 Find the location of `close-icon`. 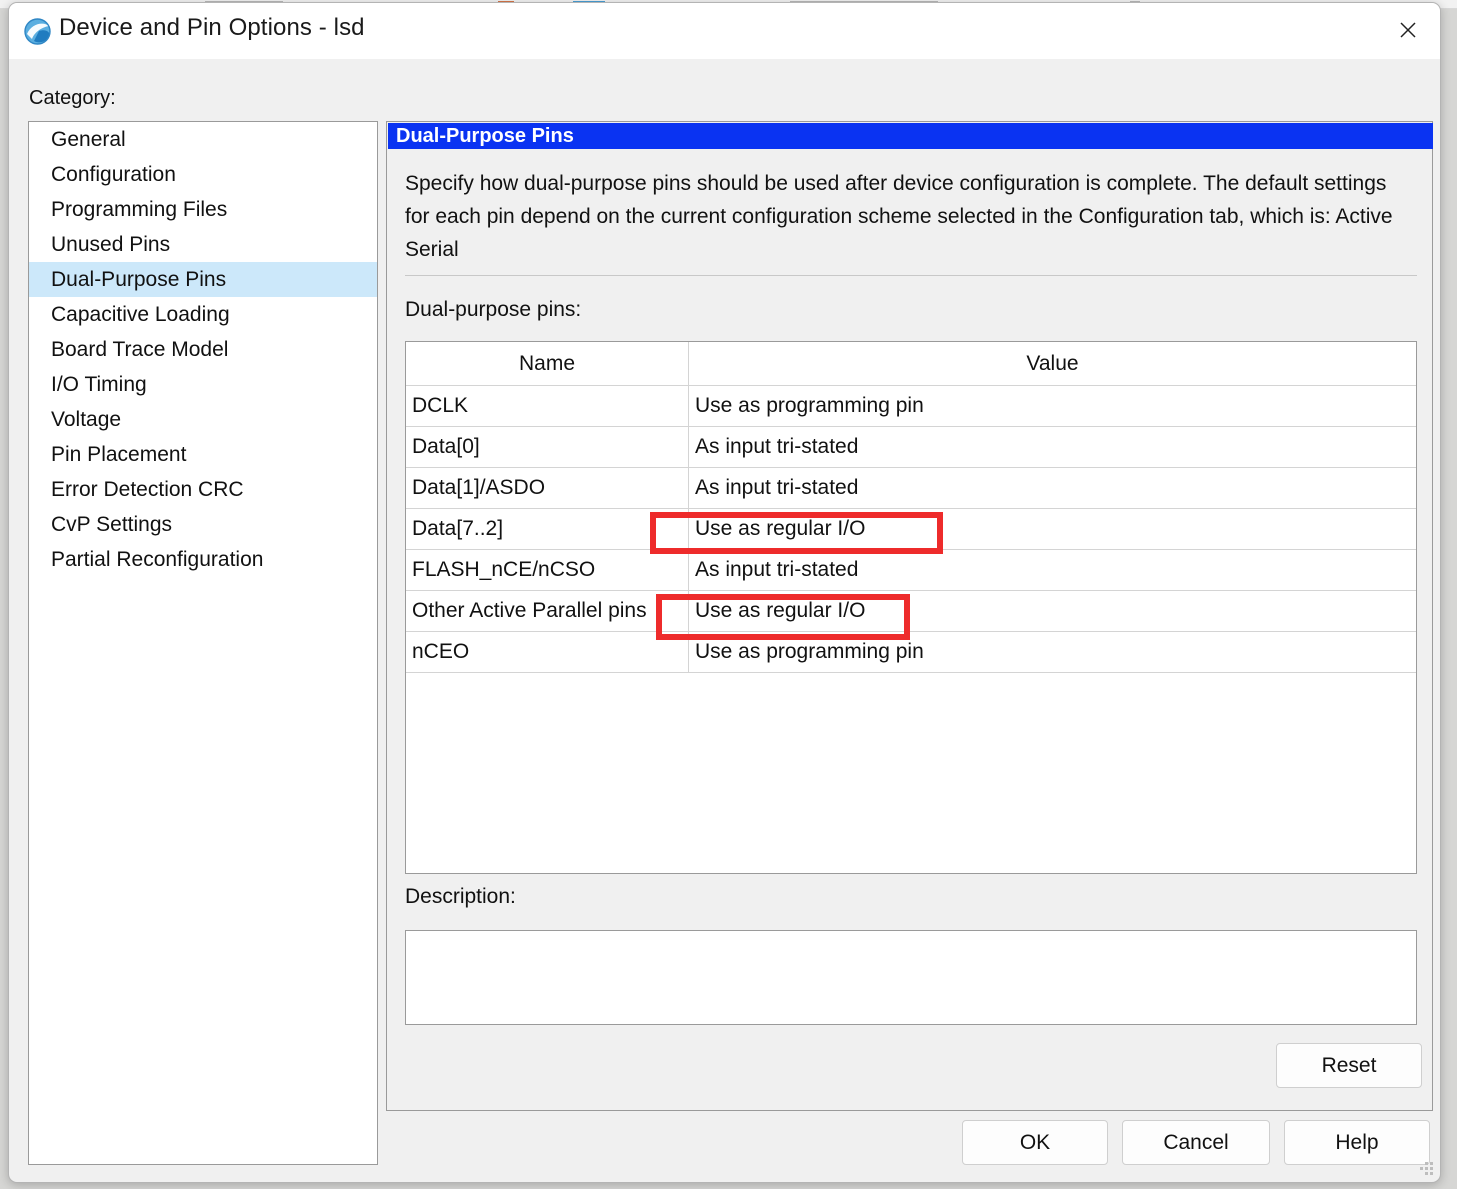

close-icon is located at coordinates (1408, 30).